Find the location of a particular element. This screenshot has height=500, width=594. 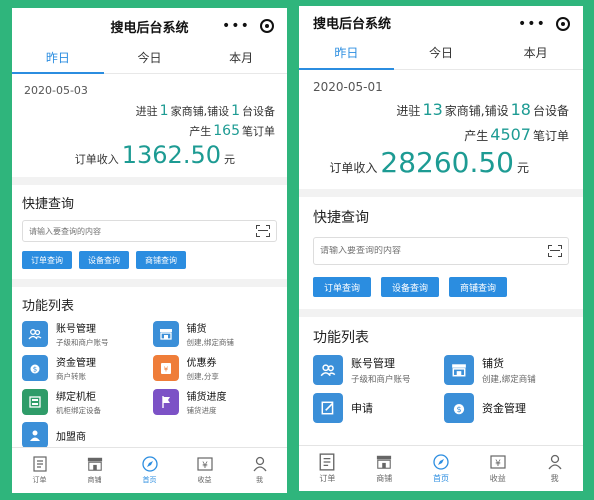

device-count: 1 is located at coordinates (235, 111).